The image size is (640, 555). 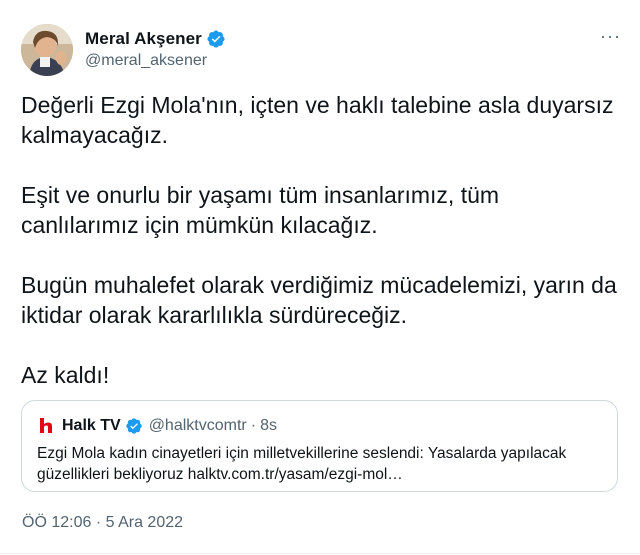 What do you see at coordinates (146, 61) in the screenshot?
I see `author-handle: @meral_aksener` at bounding box center [146, 61].